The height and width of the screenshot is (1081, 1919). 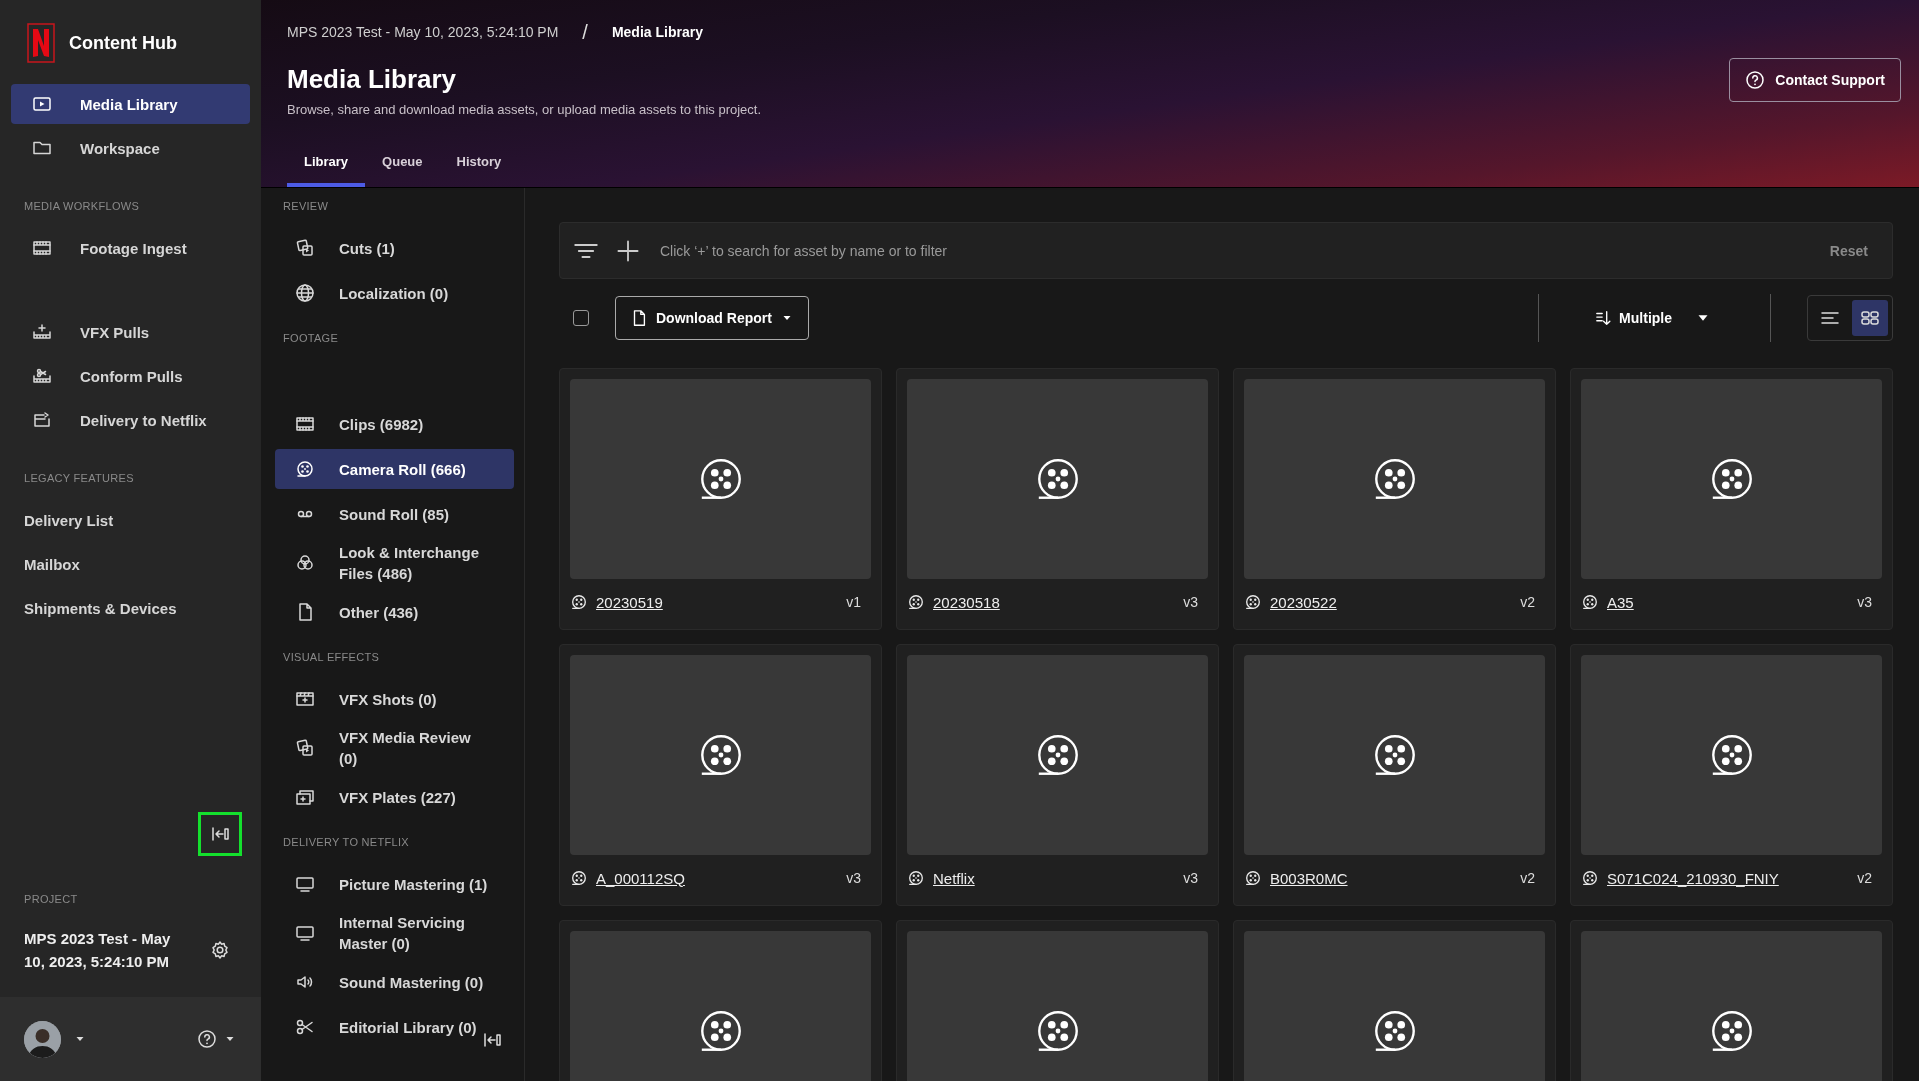 What do you see at coordinates (305, 884) in the screenshot?
I see `monitor-icon` at bounding box center [305, 884].